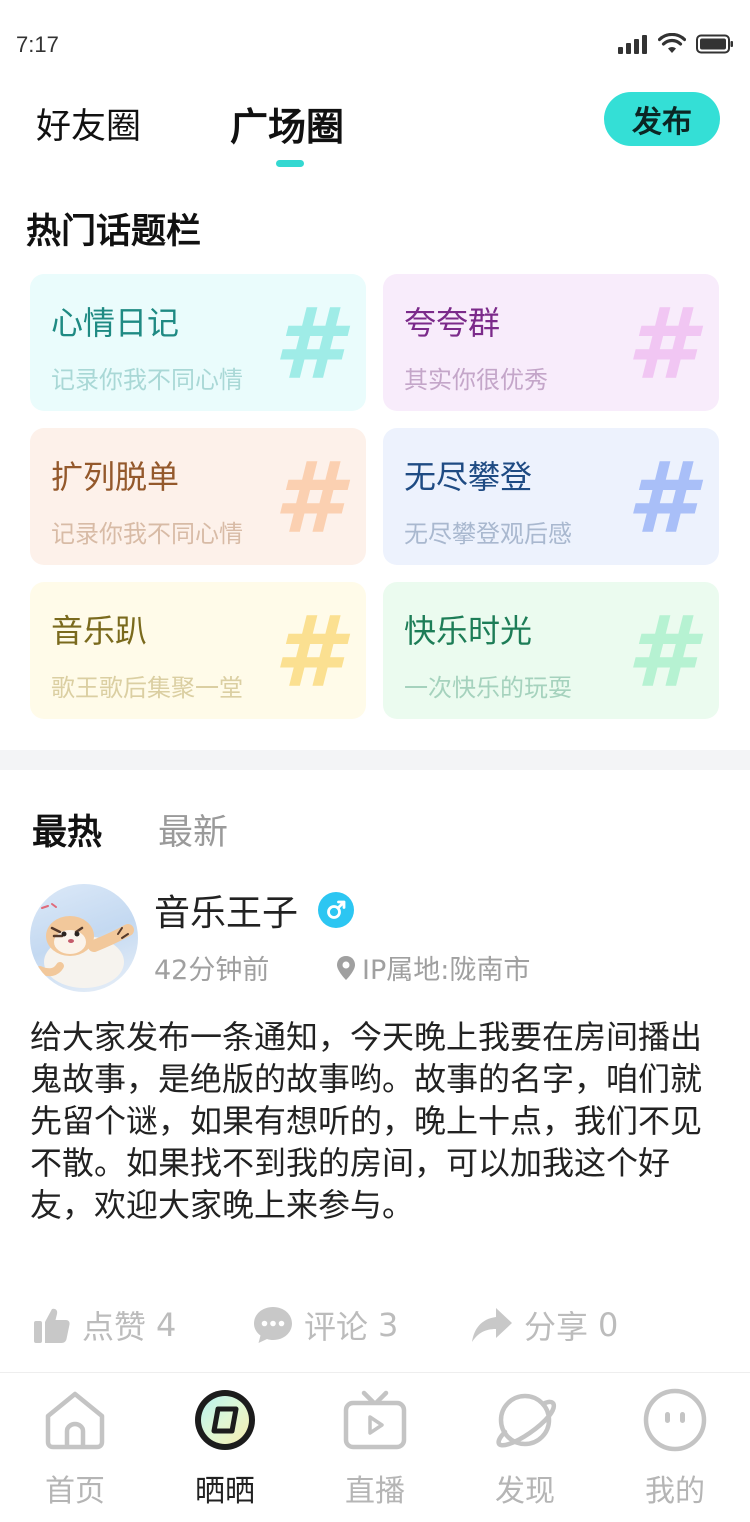 Image resolution: width=750 pixels, height=1522 pixels. I want to click on wifi-icon, so click(672, 43).